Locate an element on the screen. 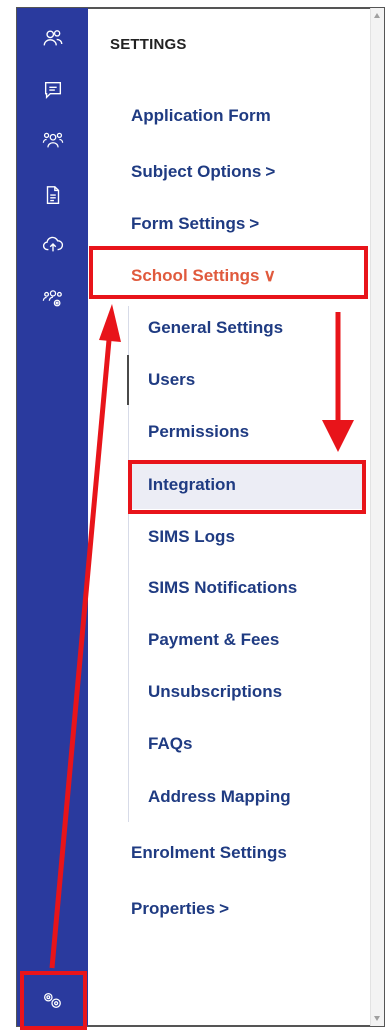  annotation-arrow-up is located at coordinates (80, 654).